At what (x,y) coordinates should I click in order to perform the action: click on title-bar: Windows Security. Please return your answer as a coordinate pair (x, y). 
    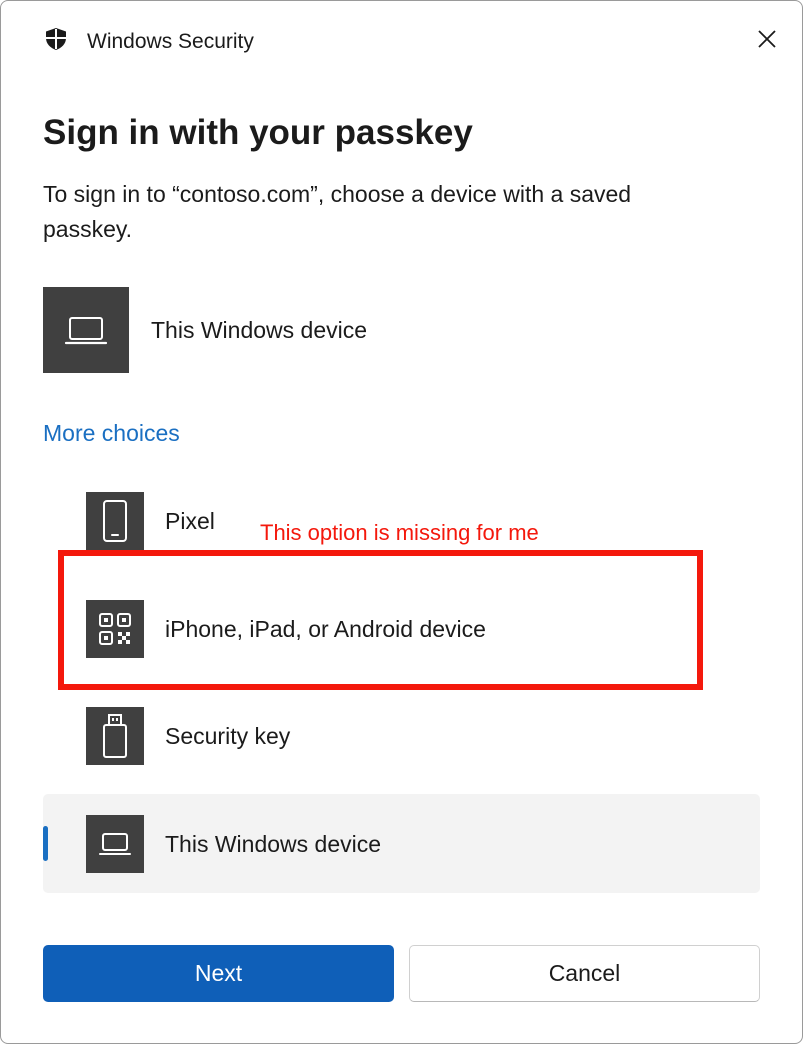
    Looking at the image, I should click on (401, 41).